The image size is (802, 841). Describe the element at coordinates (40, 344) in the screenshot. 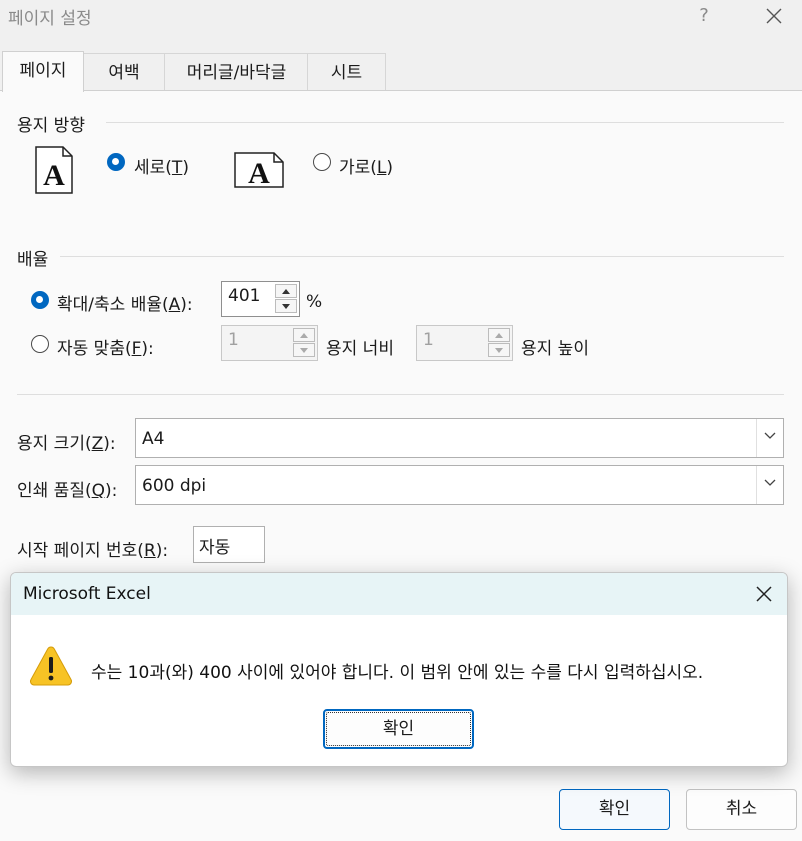

I see `fit-to-radio` at that location.